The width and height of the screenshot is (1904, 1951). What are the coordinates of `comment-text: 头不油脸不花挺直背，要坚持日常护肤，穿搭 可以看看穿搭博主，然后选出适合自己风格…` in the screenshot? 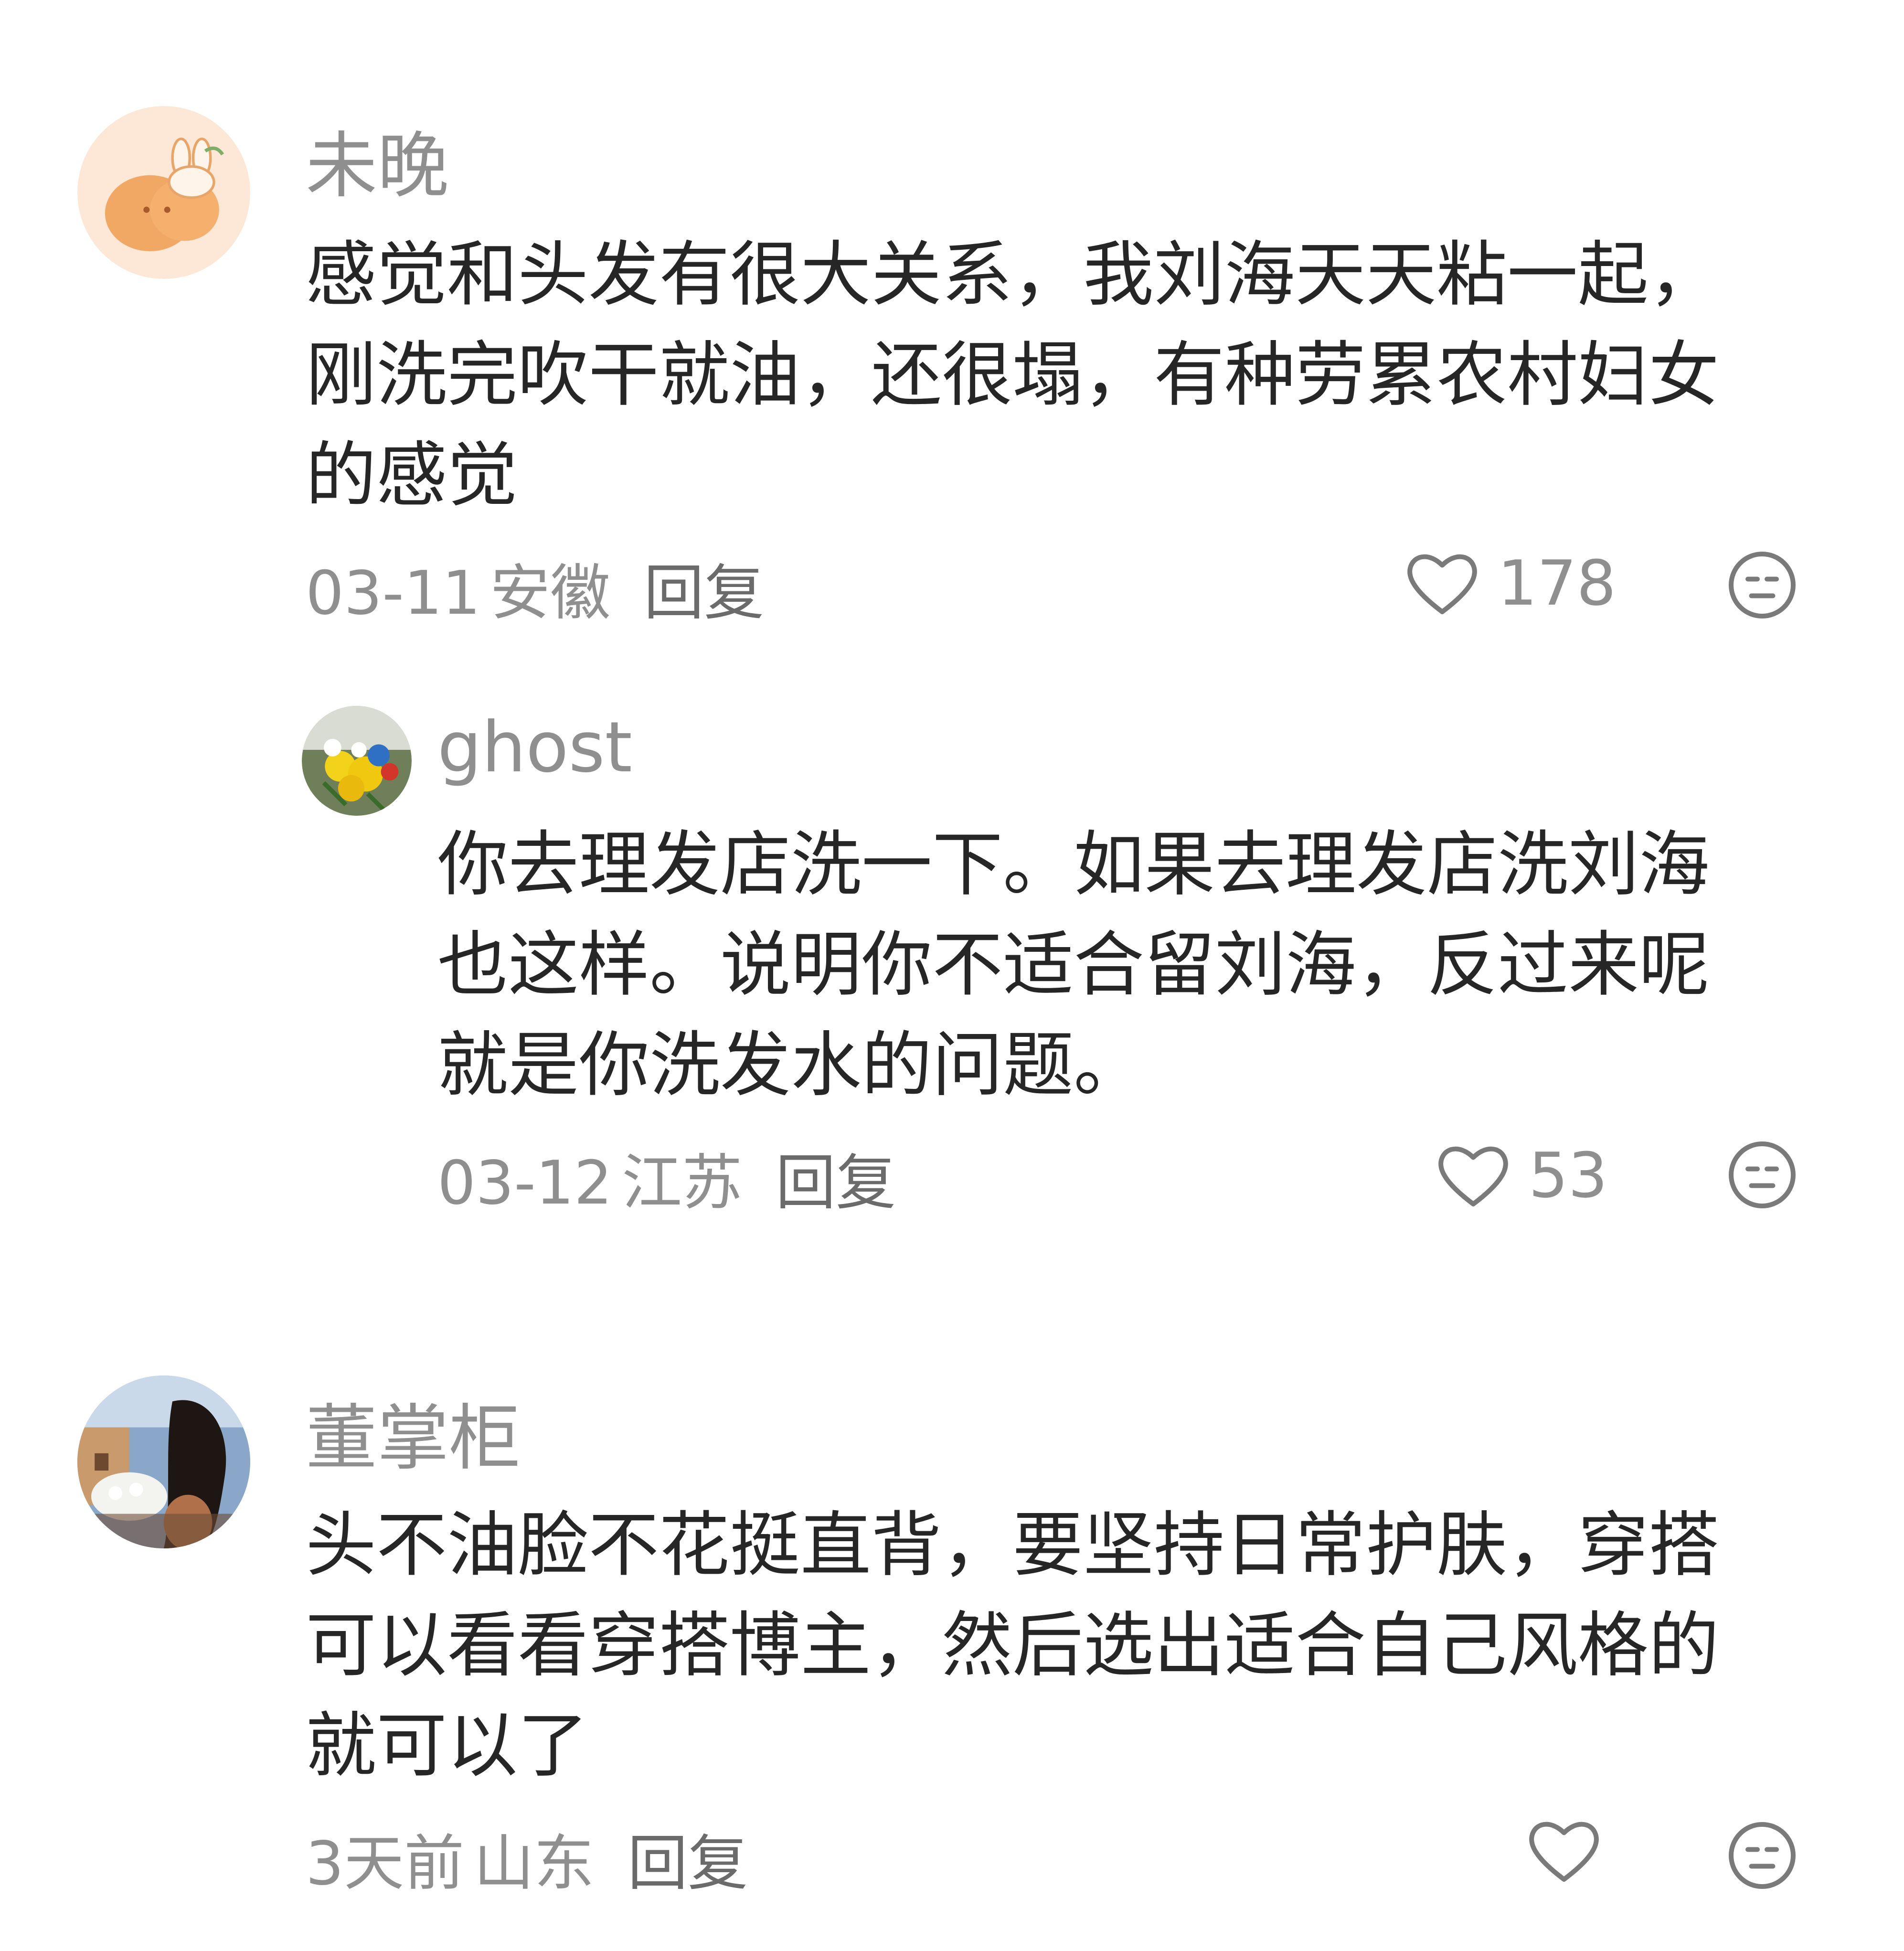 It's located at (1012, 1645).